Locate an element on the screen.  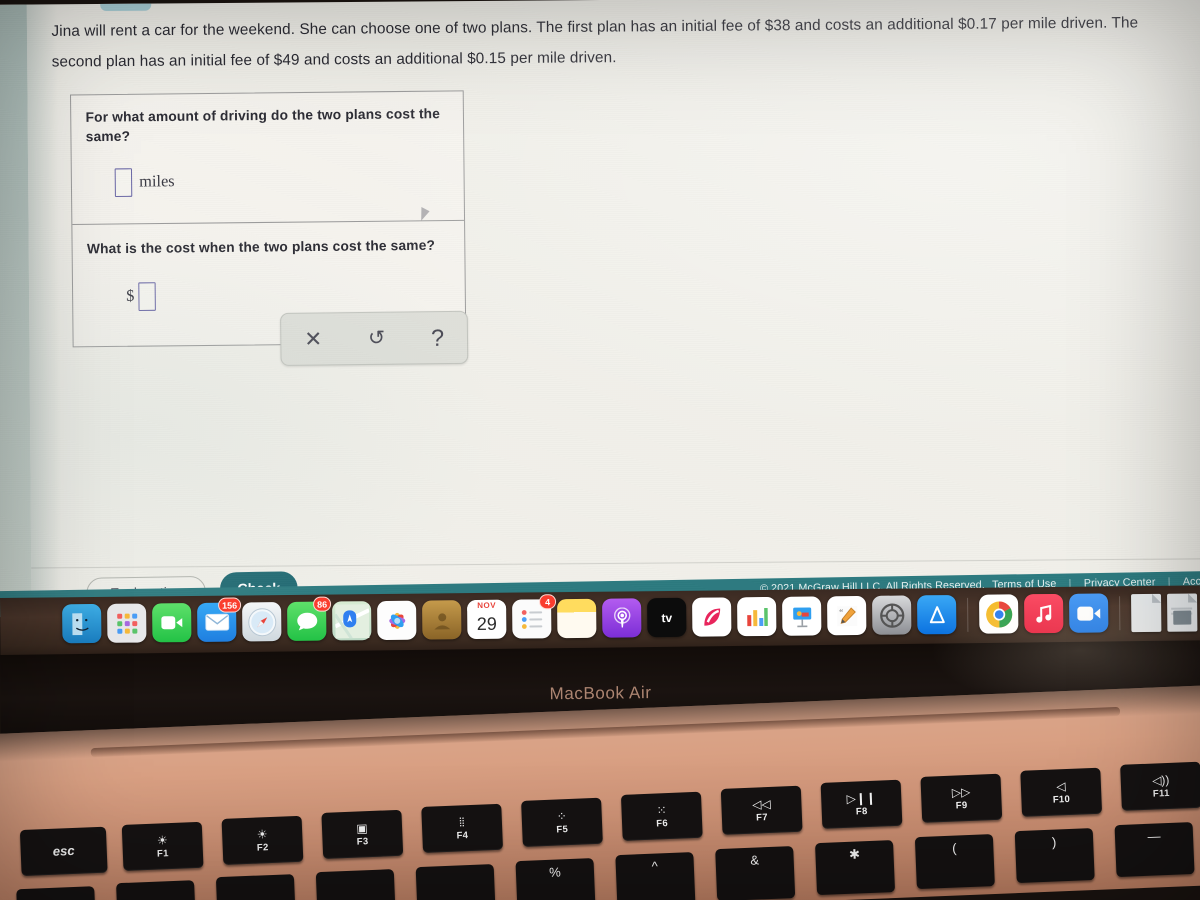
tool-palette: ✕ ↺ ? is located at coordinates (374, 338).